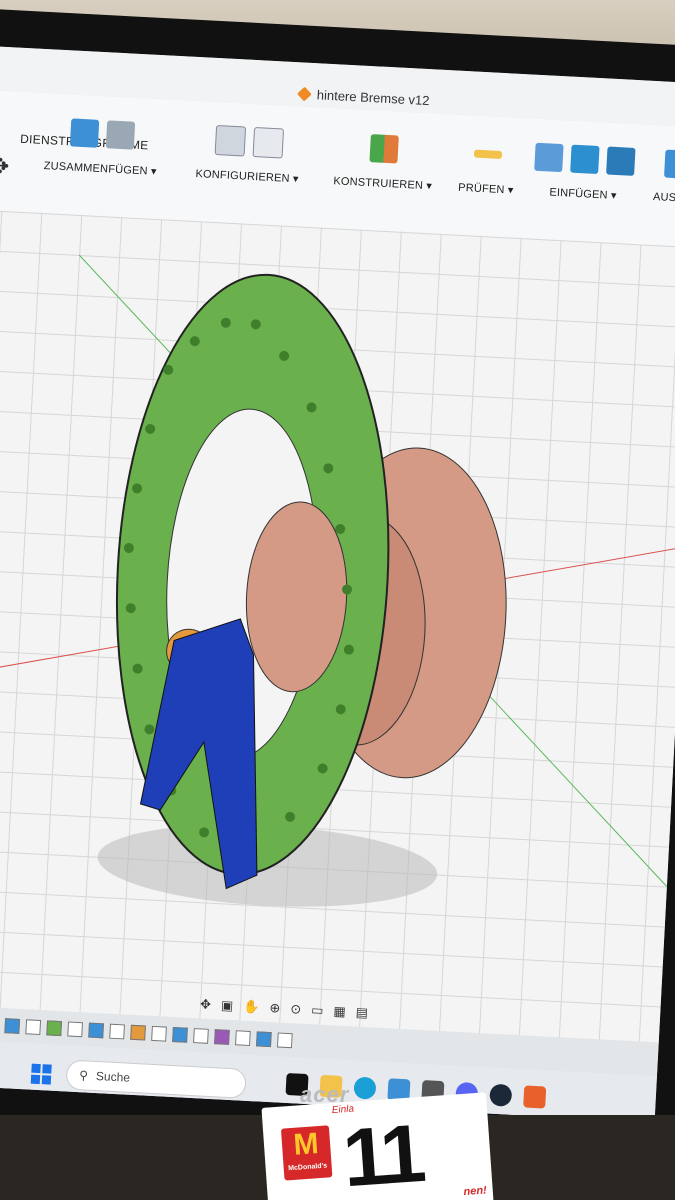 This screenshot has height=1200, width=675. What do you see at coordinates (487, 154) in the screenshot?
I see `measure-icon` at bounding box center [487, 154].